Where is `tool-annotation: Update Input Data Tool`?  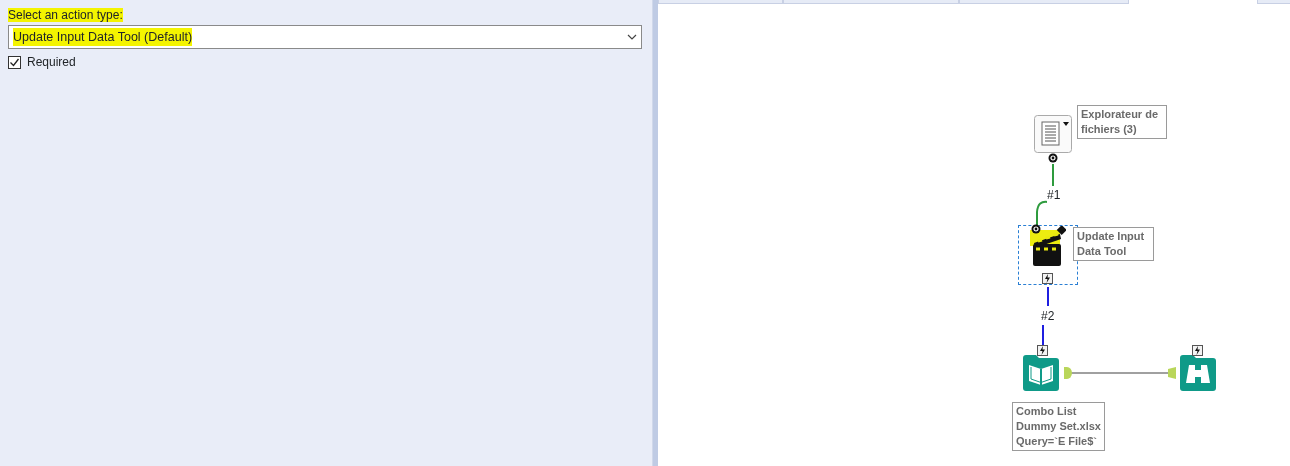 tool-annotation: Update Input Data Tool is located at coordinates (1113, 244).